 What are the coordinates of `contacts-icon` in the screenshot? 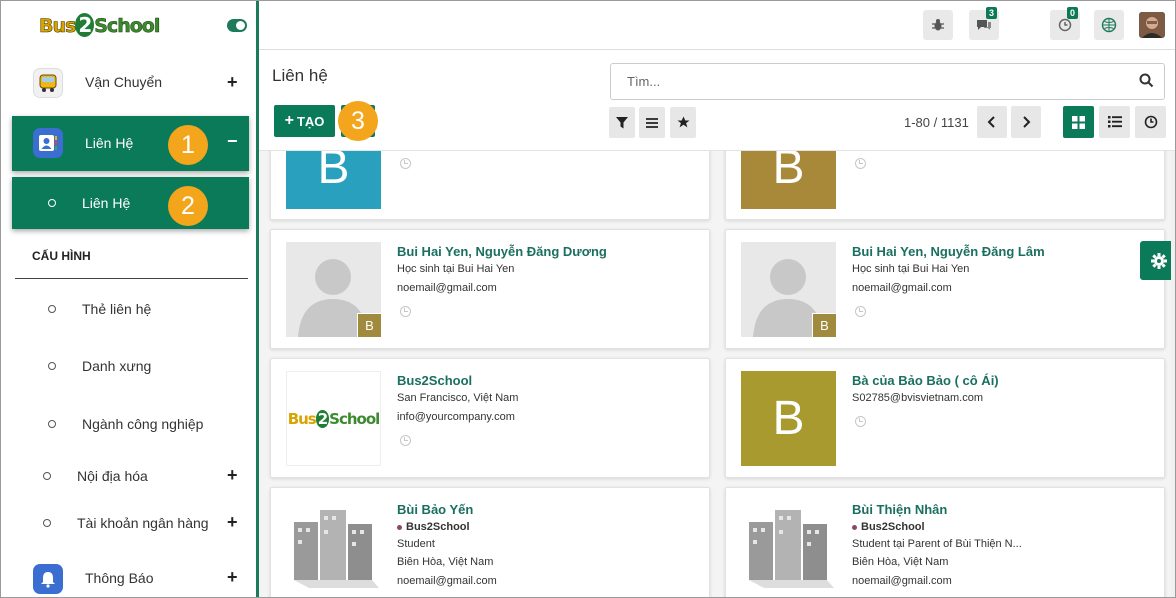 It's located at (48, 143).